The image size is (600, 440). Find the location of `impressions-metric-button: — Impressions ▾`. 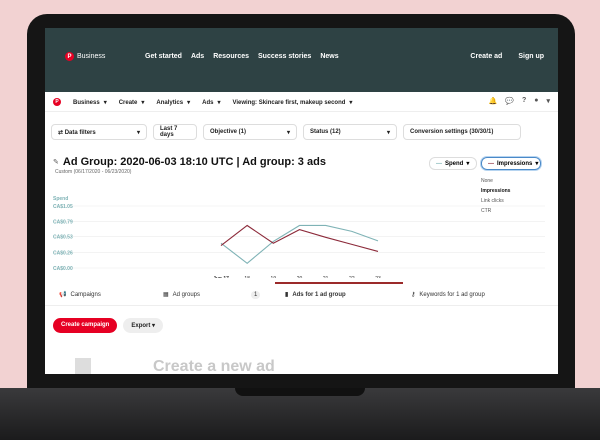

impressions-metric-button: — Impressions ▾ is located at coordinates (511, 163).